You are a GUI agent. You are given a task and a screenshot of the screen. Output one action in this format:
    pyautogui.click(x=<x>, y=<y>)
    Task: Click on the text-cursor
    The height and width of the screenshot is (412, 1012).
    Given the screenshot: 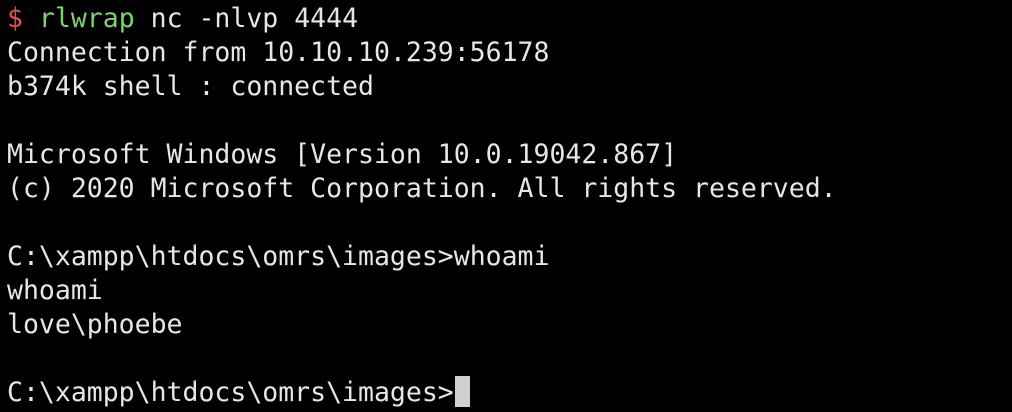 What is the action you would take?
    pyautogui.click(x=462, y=391)
    